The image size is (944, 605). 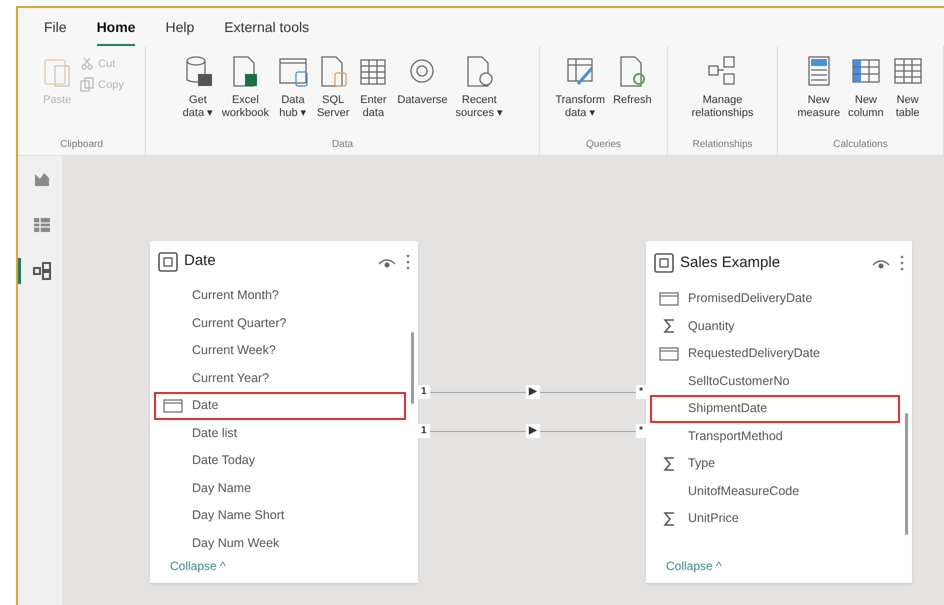 What do you see at coordinates (373, 95) in the screenshot?
I see `ribbon-button: Enter data` at bounding box center [373, 95].